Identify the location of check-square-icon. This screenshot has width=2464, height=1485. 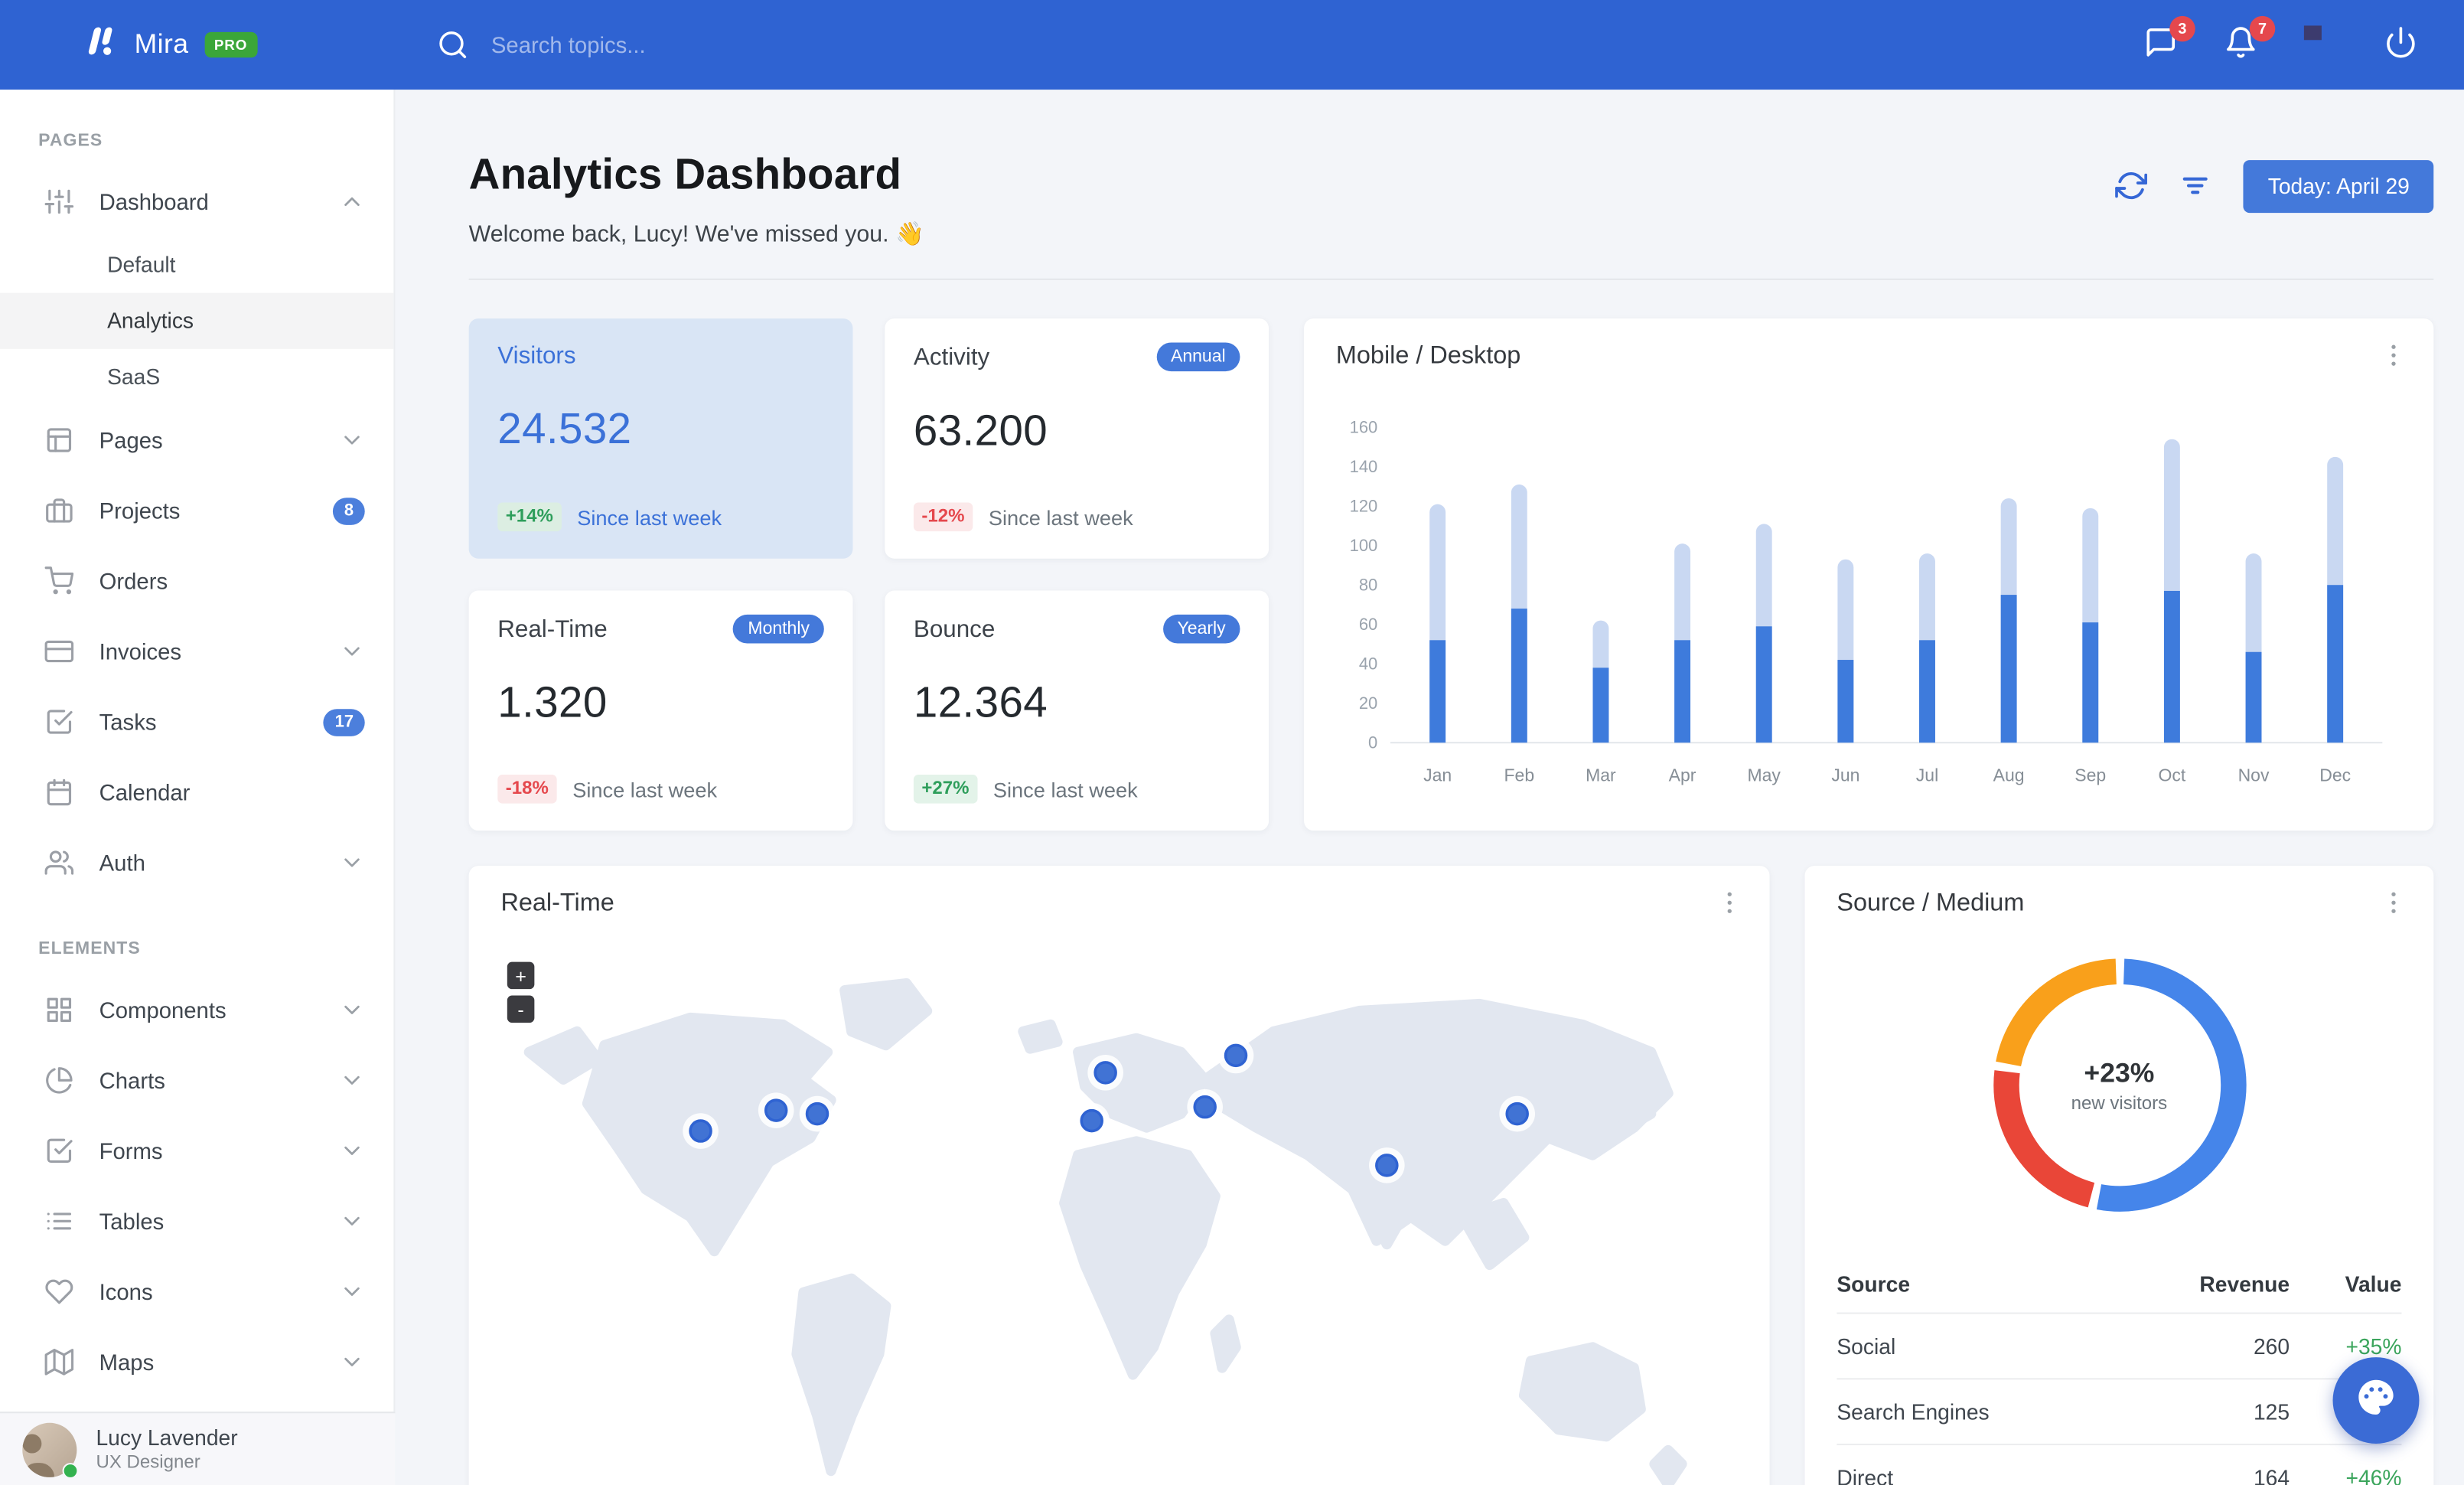
(60, 1151).